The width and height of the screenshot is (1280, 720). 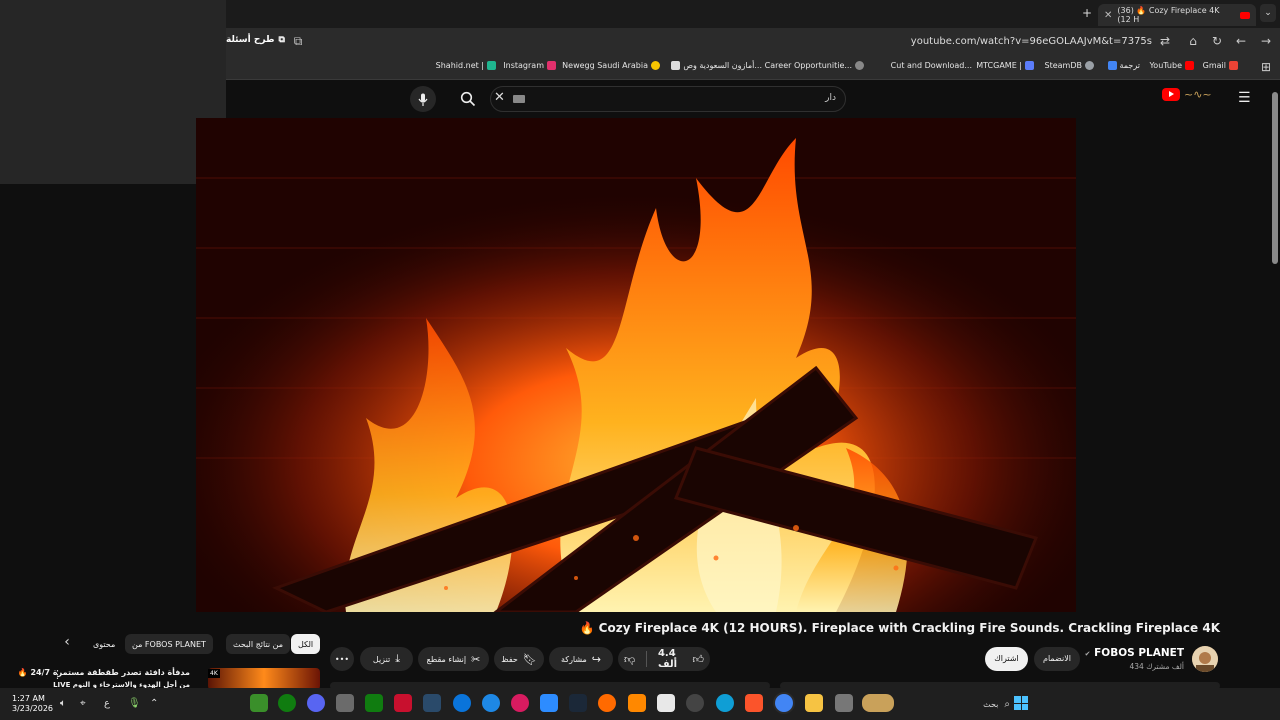 I want to click on browser-tab: ✕ (36) 🔥 Cozy Fireplace 4K (12 H, so click(x=1177, y=15).